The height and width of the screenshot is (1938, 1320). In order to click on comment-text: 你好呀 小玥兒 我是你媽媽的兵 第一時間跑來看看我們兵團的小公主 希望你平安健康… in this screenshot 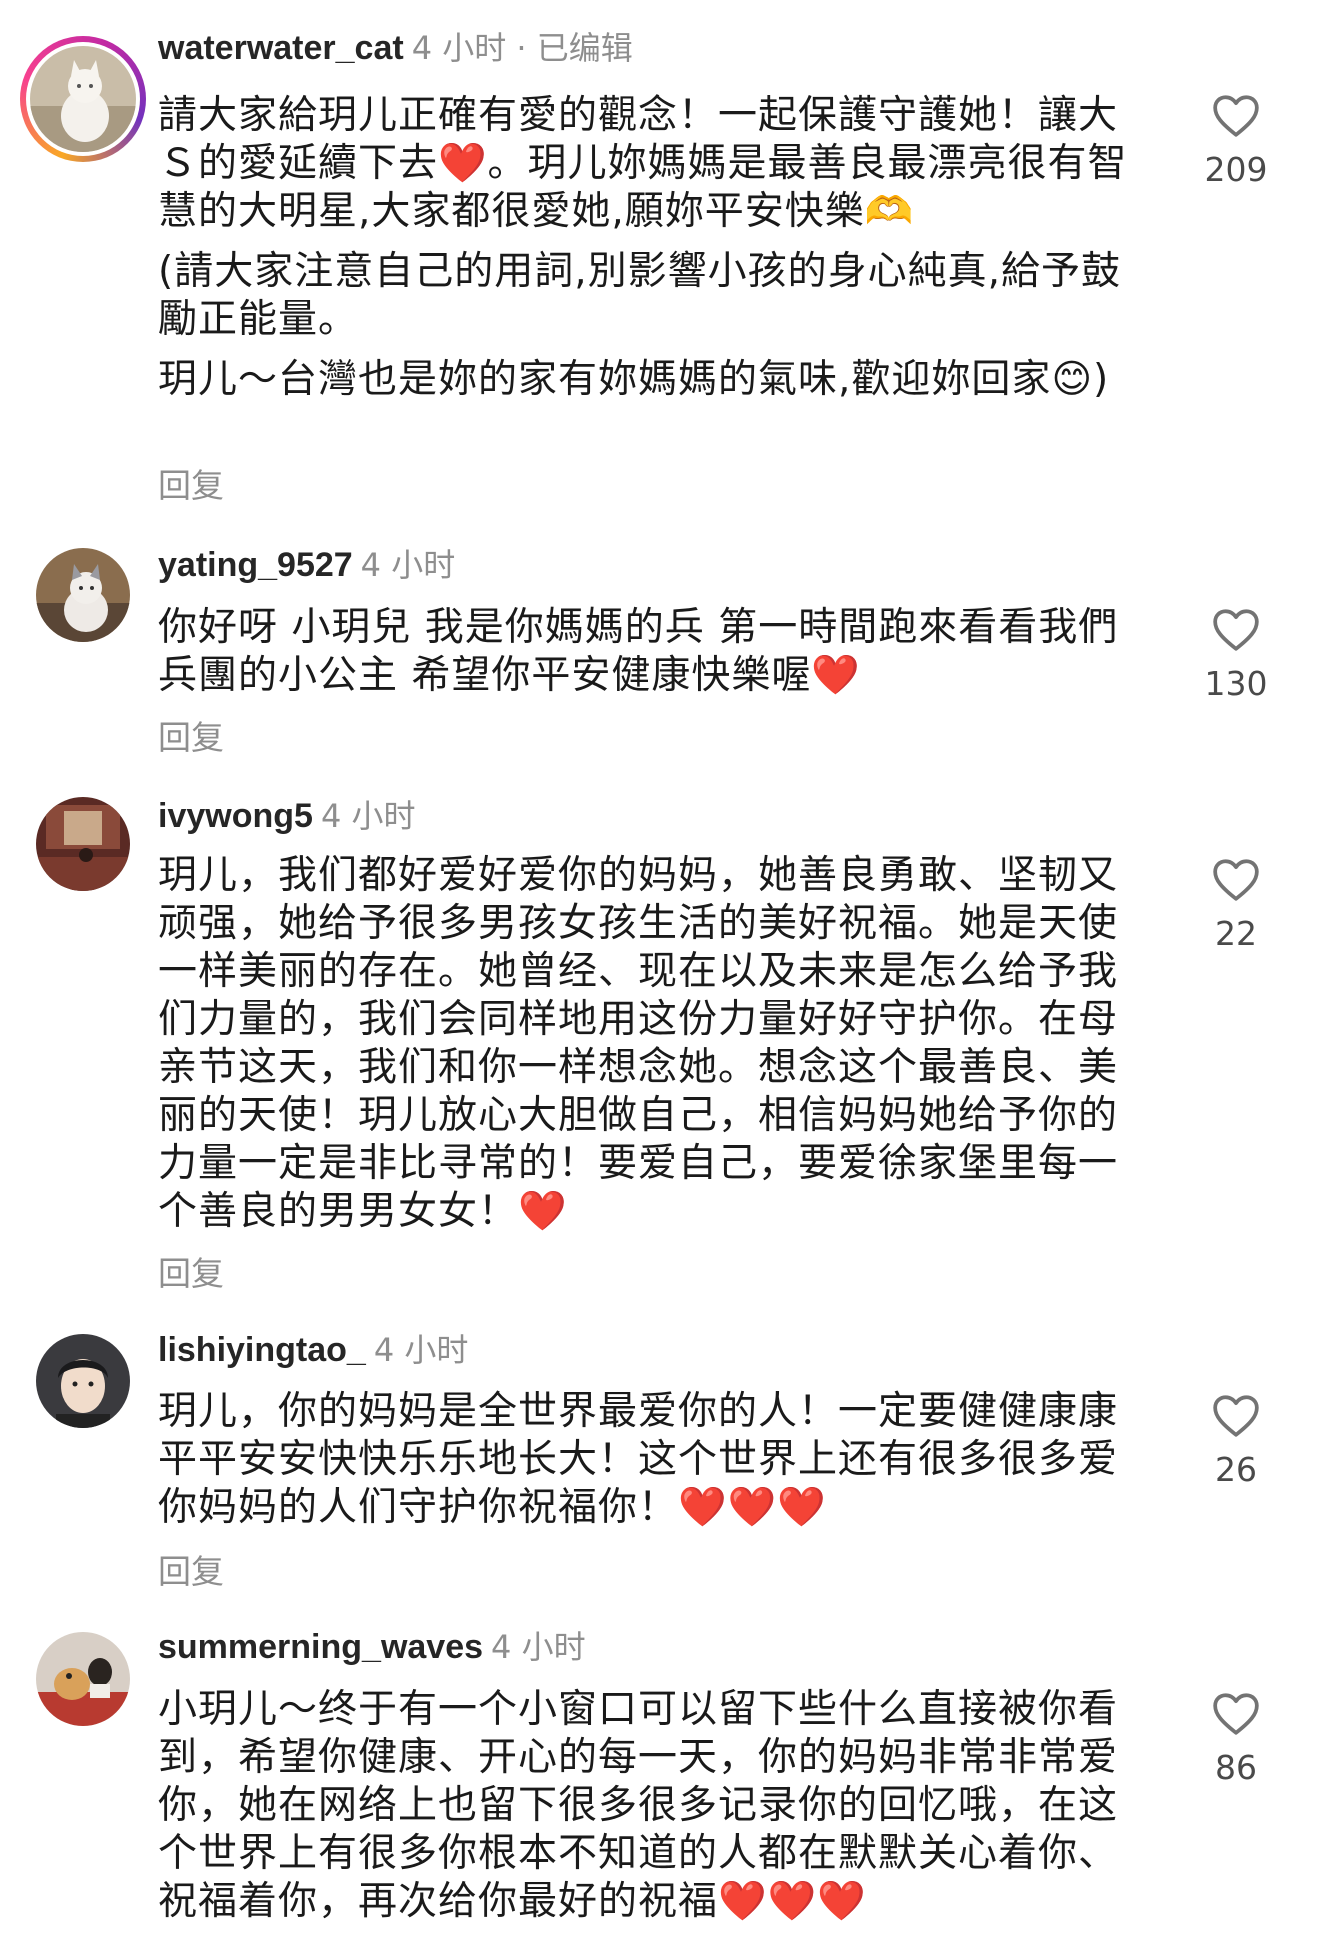, I will do `click(653, 658)`.